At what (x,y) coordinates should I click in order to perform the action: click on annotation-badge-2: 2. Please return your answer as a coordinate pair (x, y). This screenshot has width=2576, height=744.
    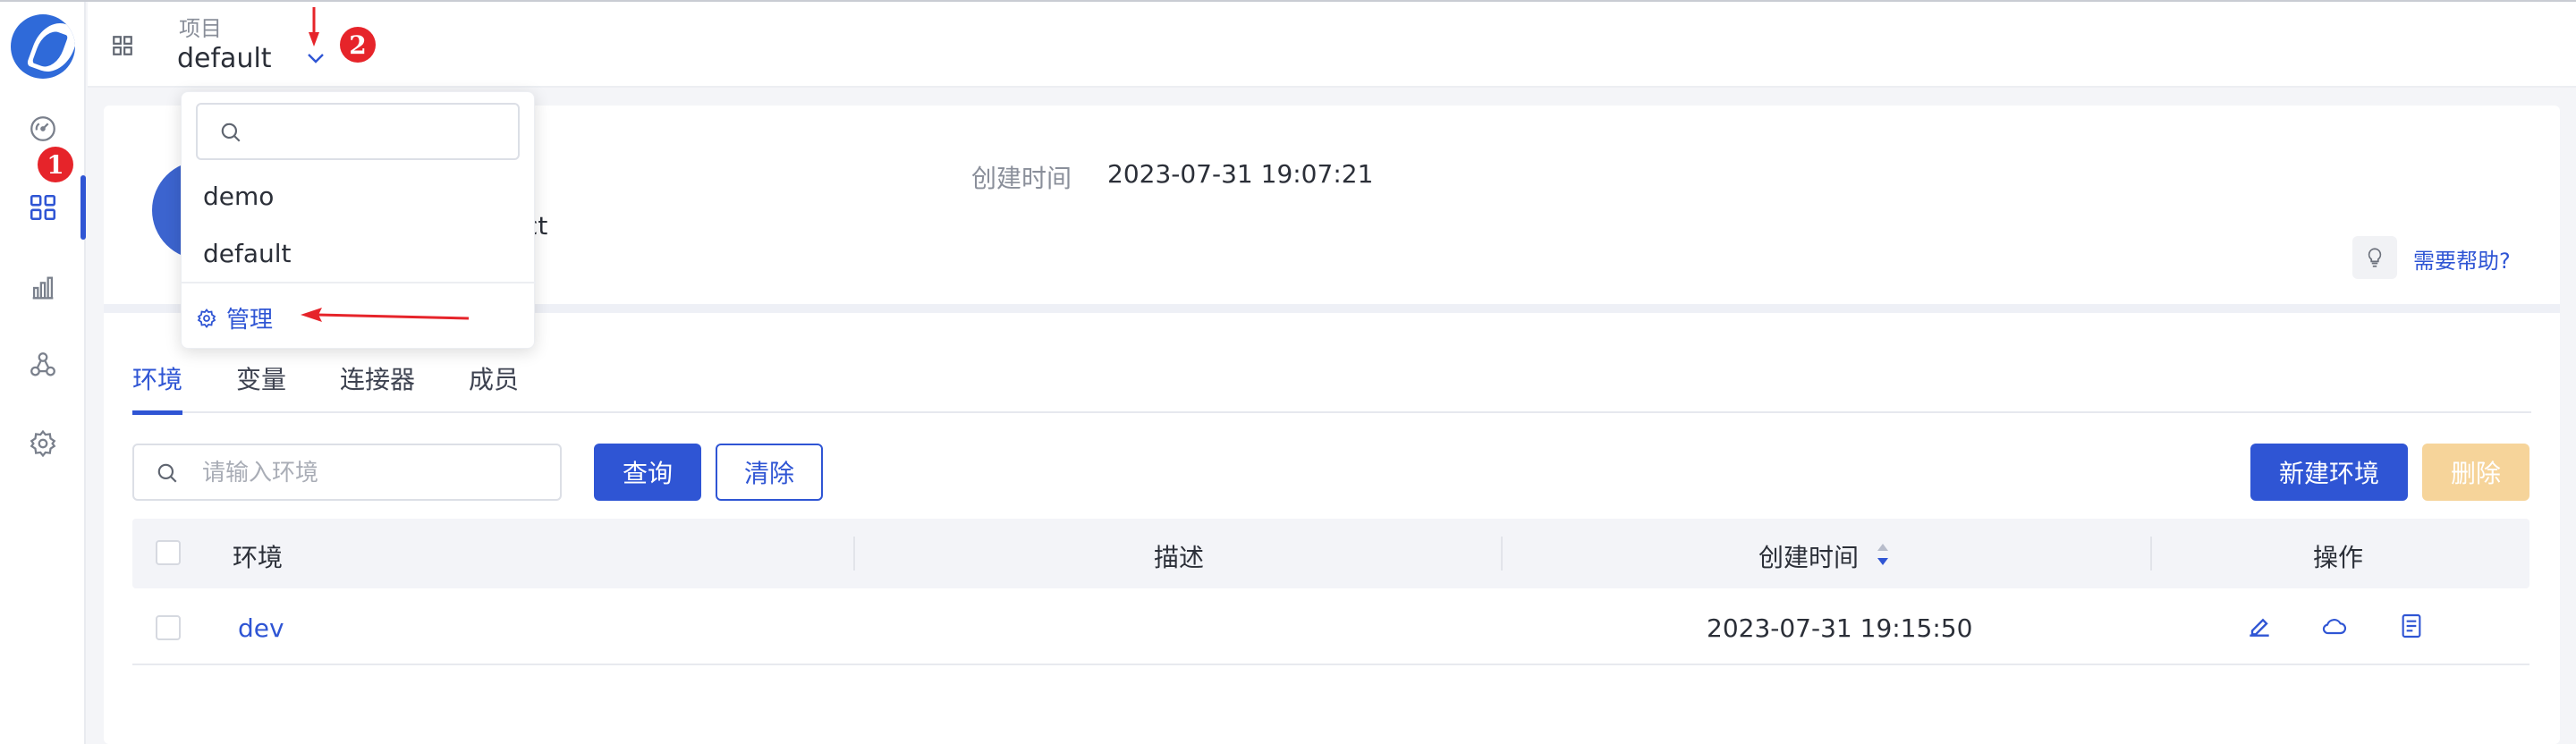
    Looking at the image, I should click on (358, 45).